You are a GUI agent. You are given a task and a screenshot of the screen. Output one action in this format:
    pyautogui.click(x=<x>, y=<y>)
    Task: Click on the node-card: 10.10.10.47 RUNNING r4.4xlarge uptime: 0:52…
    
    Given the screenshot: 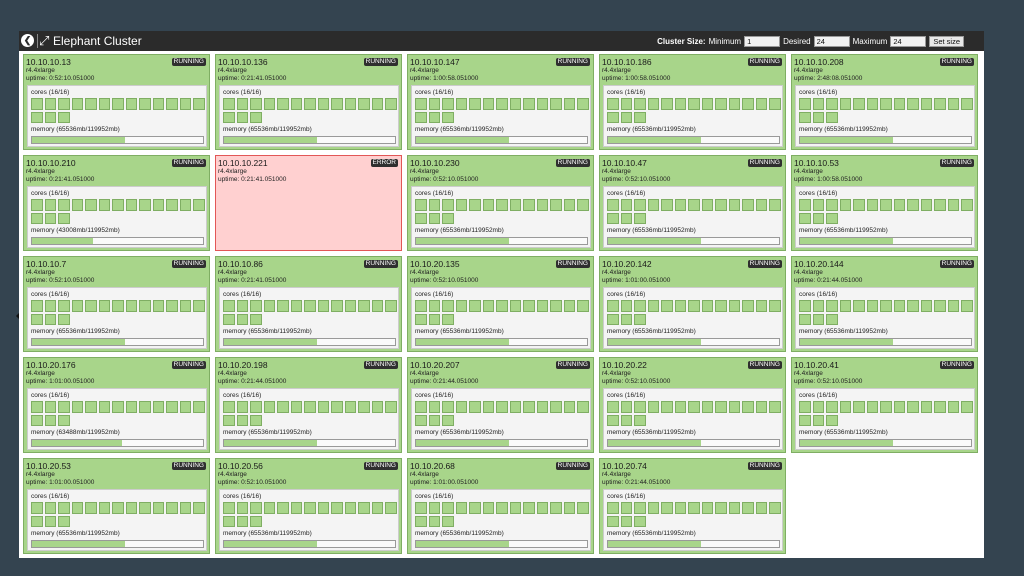 What is the action you would take?
    pyautogui.click(x=692, y=203)
    